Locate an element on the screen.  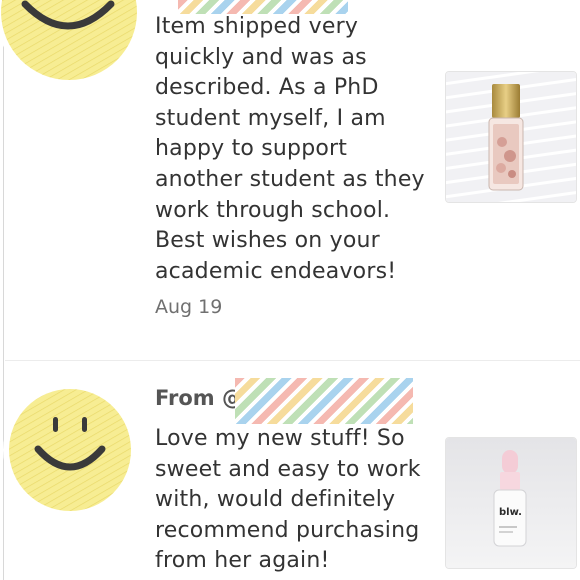
review-author-label: From @ is located at coordinates (199, 398).